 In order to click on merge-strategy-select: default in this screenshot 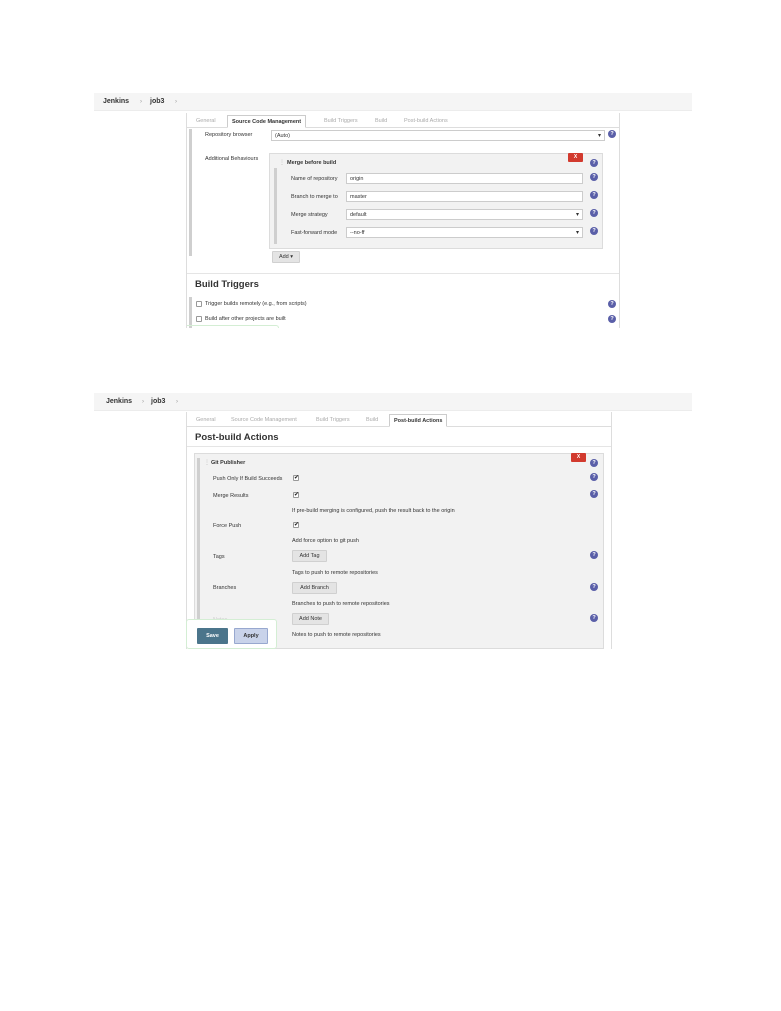, I will do `click(464, 214)`.